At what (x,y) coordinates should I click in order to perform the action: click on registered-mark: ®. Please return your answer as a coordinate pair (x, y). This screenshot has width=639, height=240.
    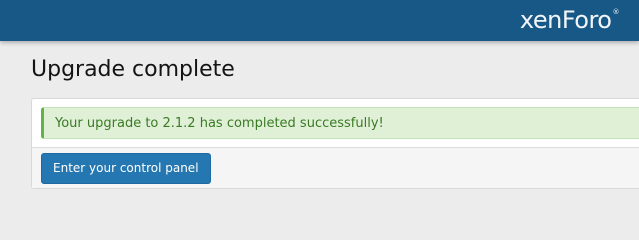
    Looking at the image, I should click on (616, 12).